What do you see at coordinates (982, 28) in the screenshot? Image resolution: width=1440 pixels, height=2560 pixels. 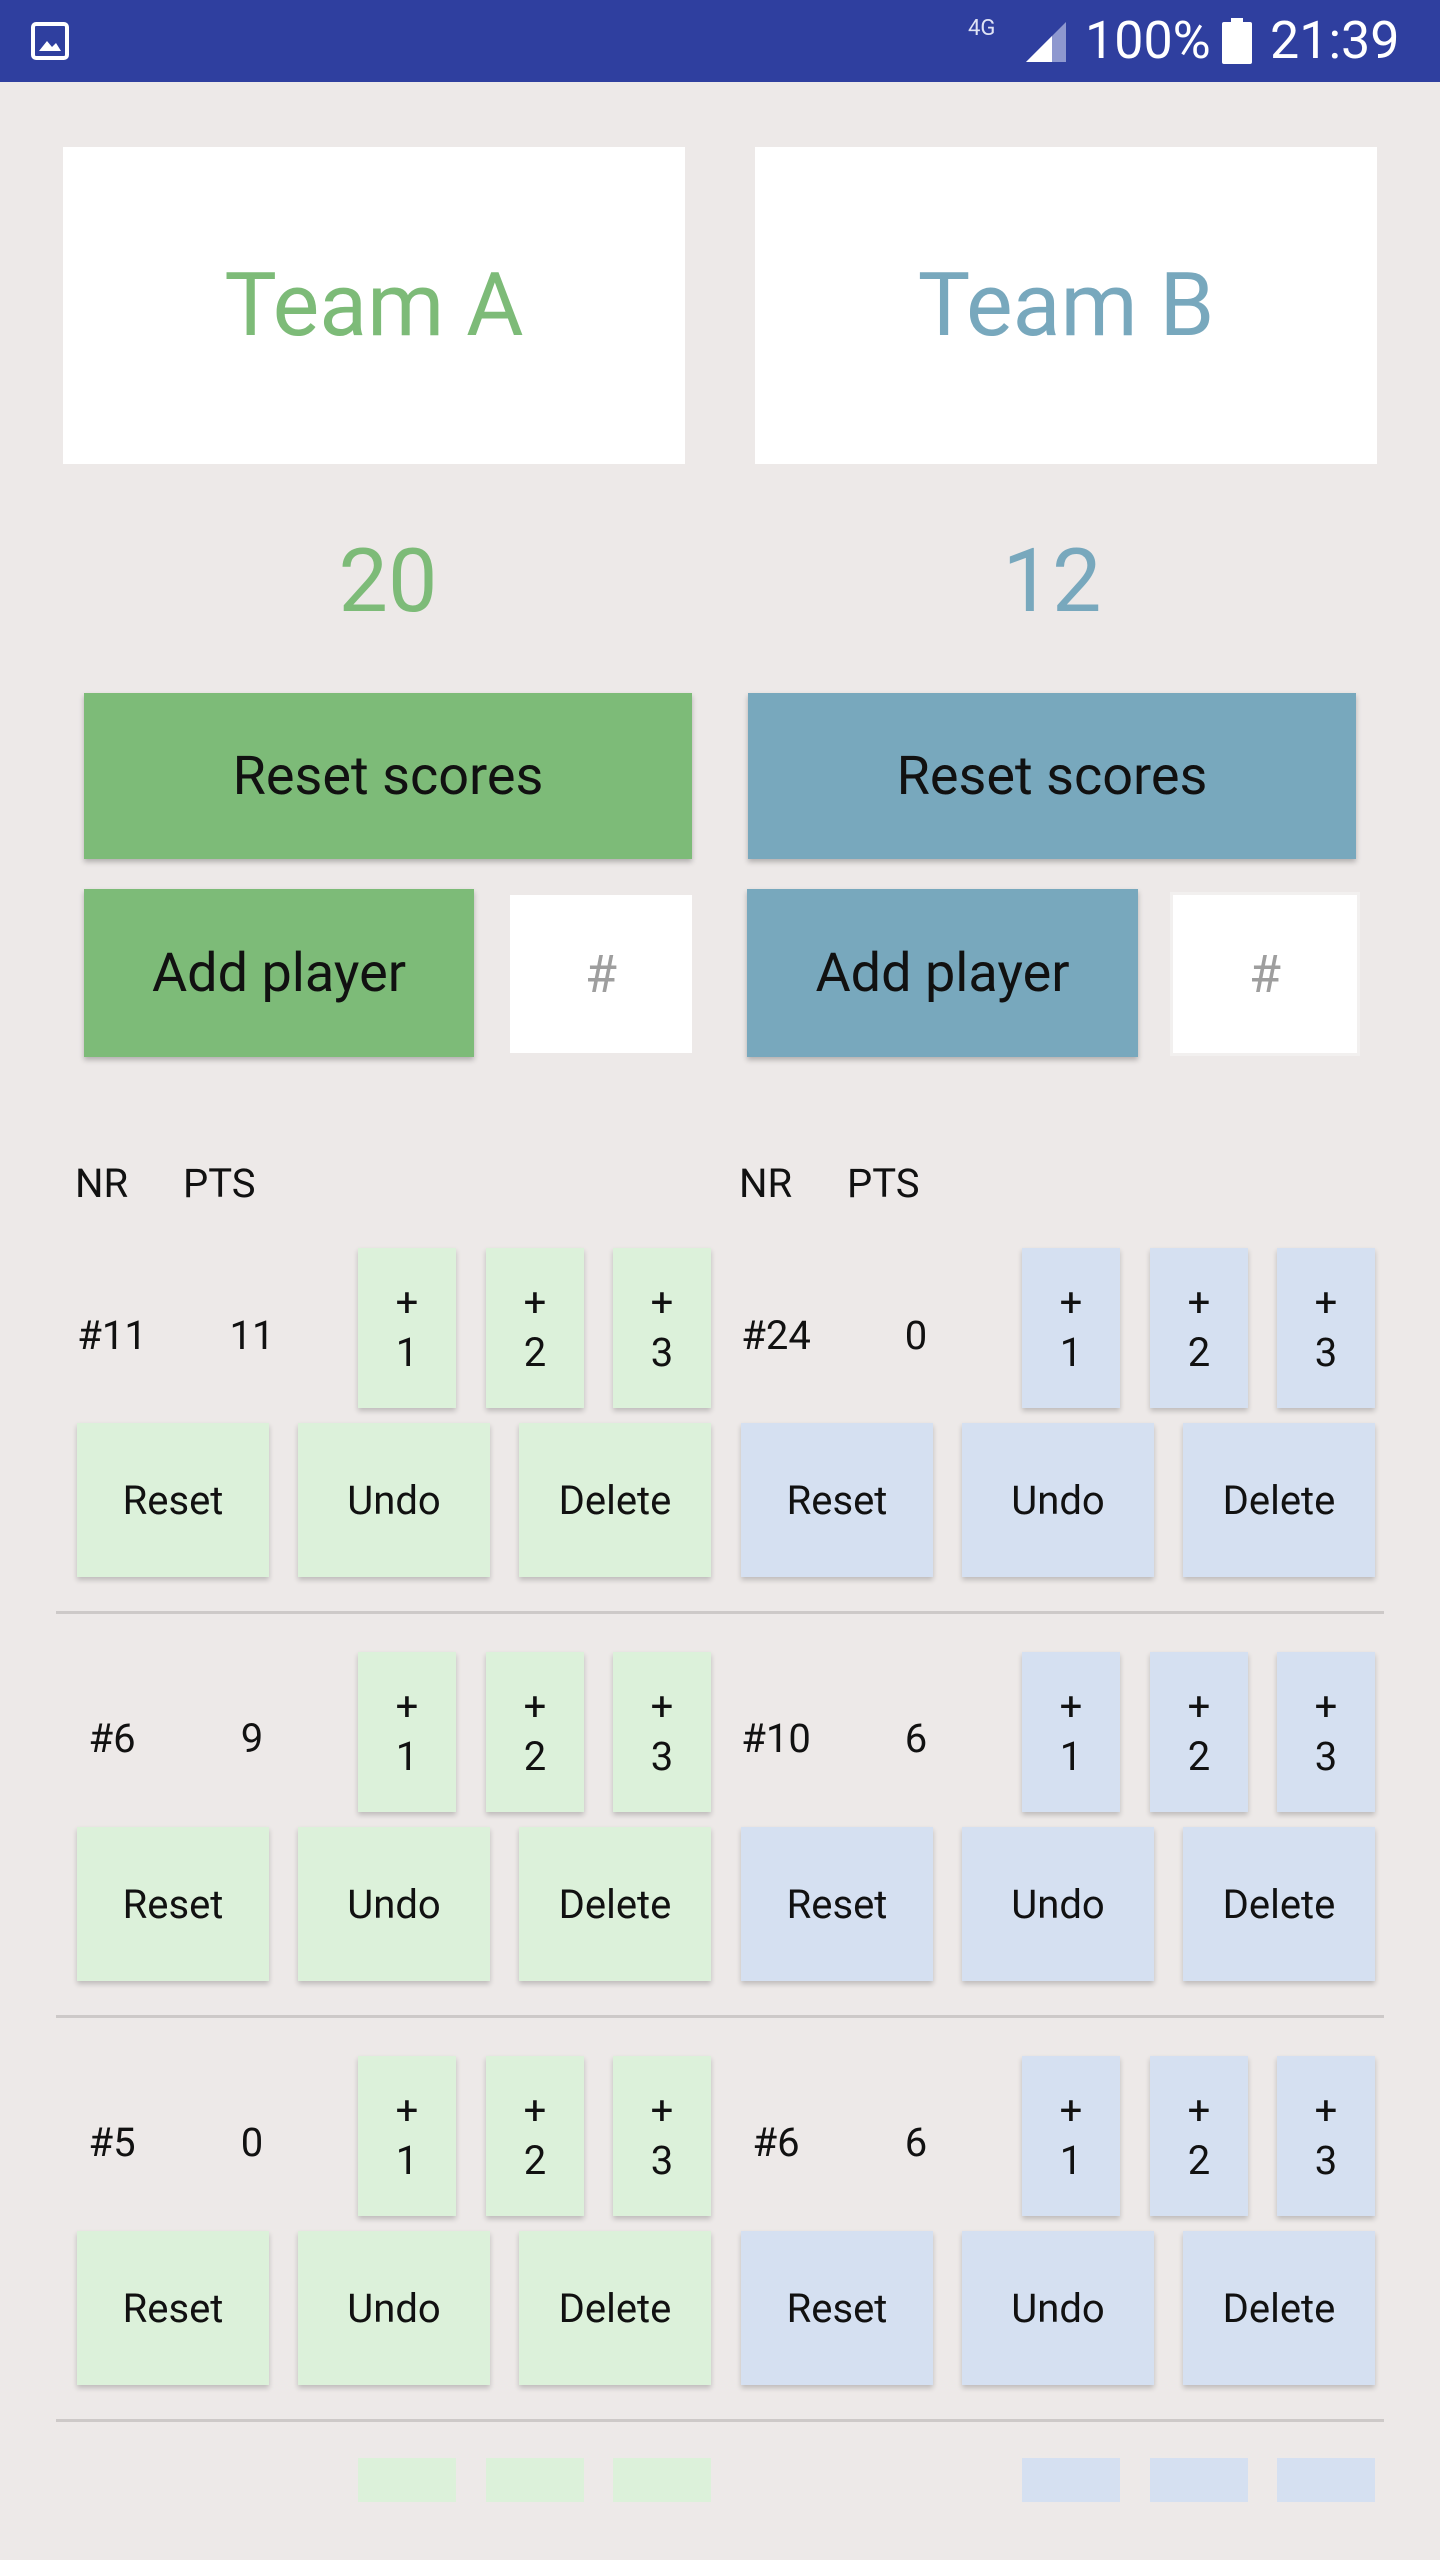 I see `network-type: 4G` at bounding box center [982, 28].